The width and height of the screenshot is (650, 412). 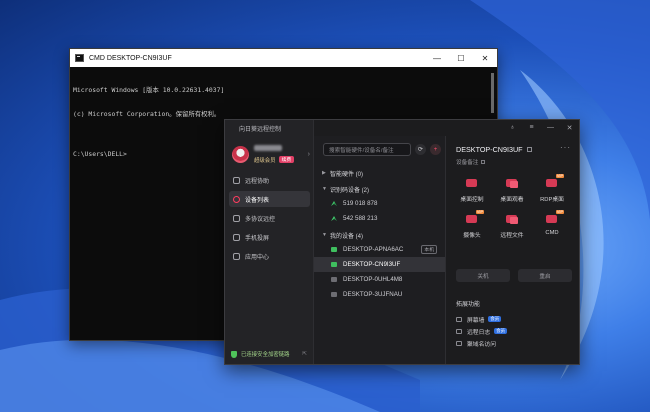 I want to click on rdp-desktop-button: VIP RDP桌面, so click(x=552, y=188).